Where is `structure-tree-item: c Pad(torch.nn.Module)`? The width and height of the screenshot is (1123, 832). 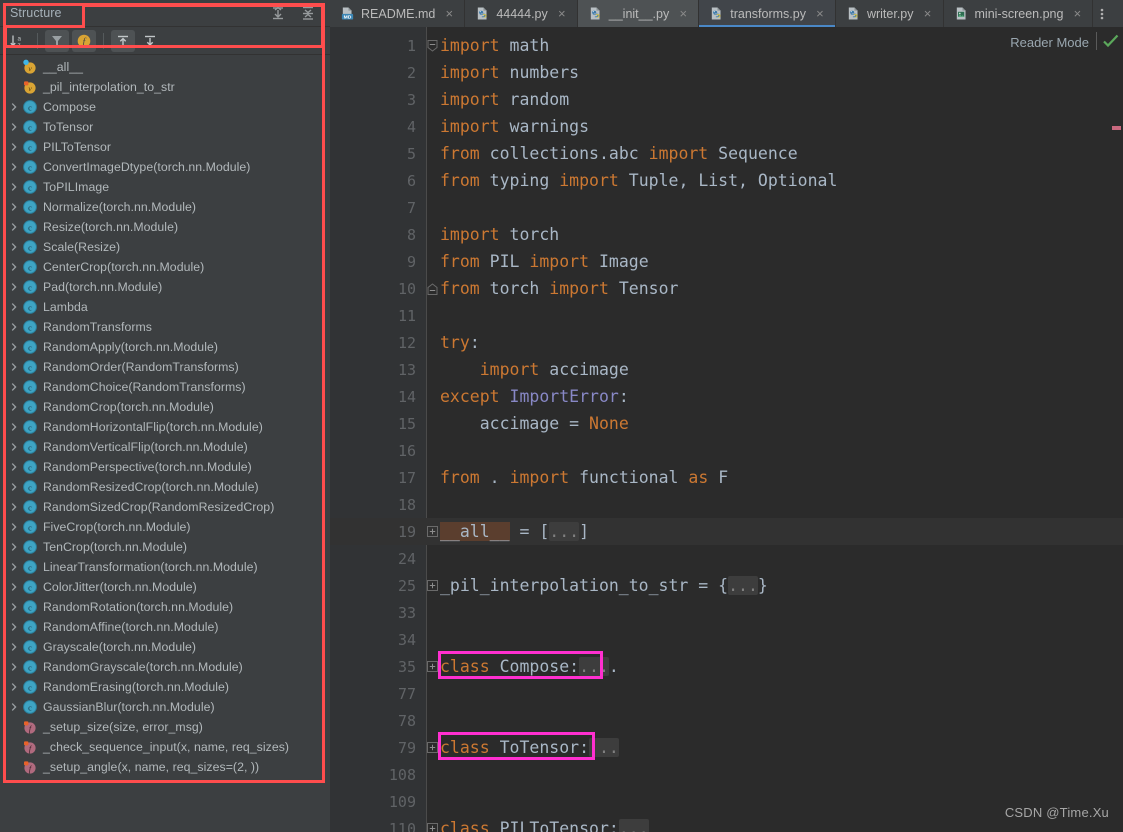 structure-tree-item: c Pad(torch.nn.Module) is located at coordinates (165, 287).